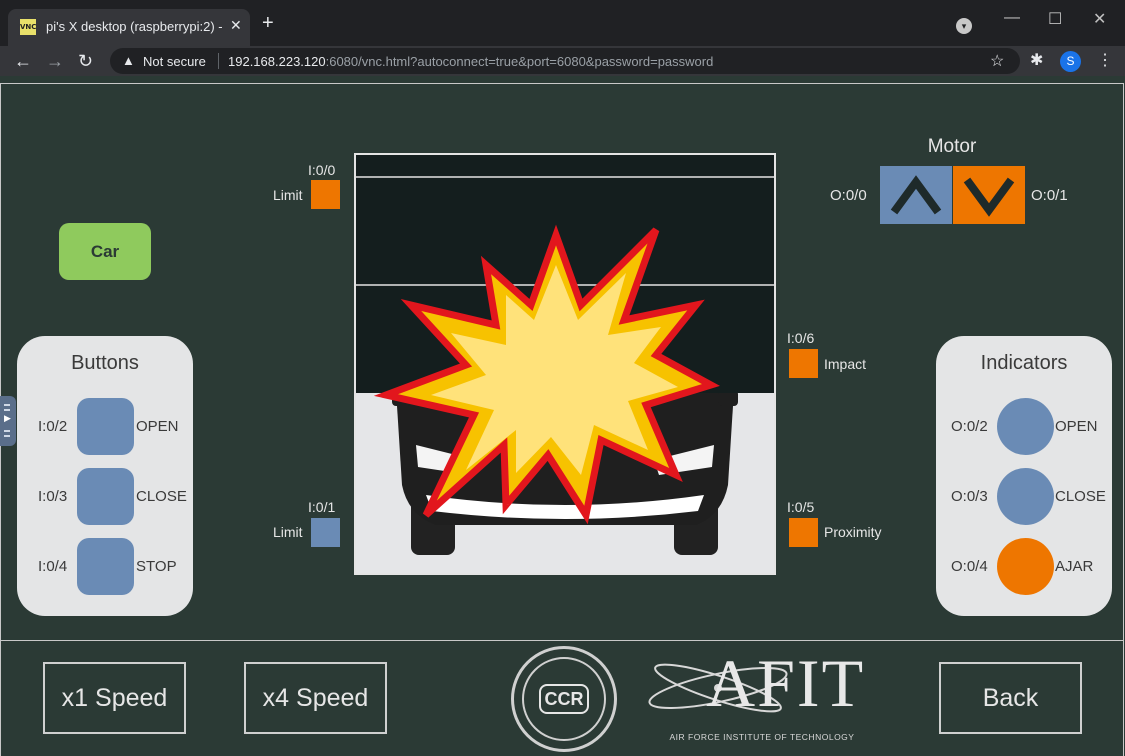 The image size is (1125, 756). I want to click on button-stop-label: STOP, so click(156, 566).